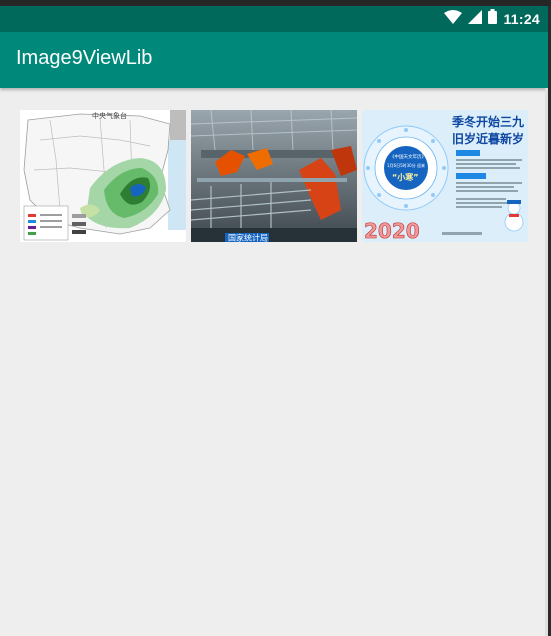  Describe the element at coordinates (274, 19) in the screenshot. I see `status-bar: 11:24` at that location.